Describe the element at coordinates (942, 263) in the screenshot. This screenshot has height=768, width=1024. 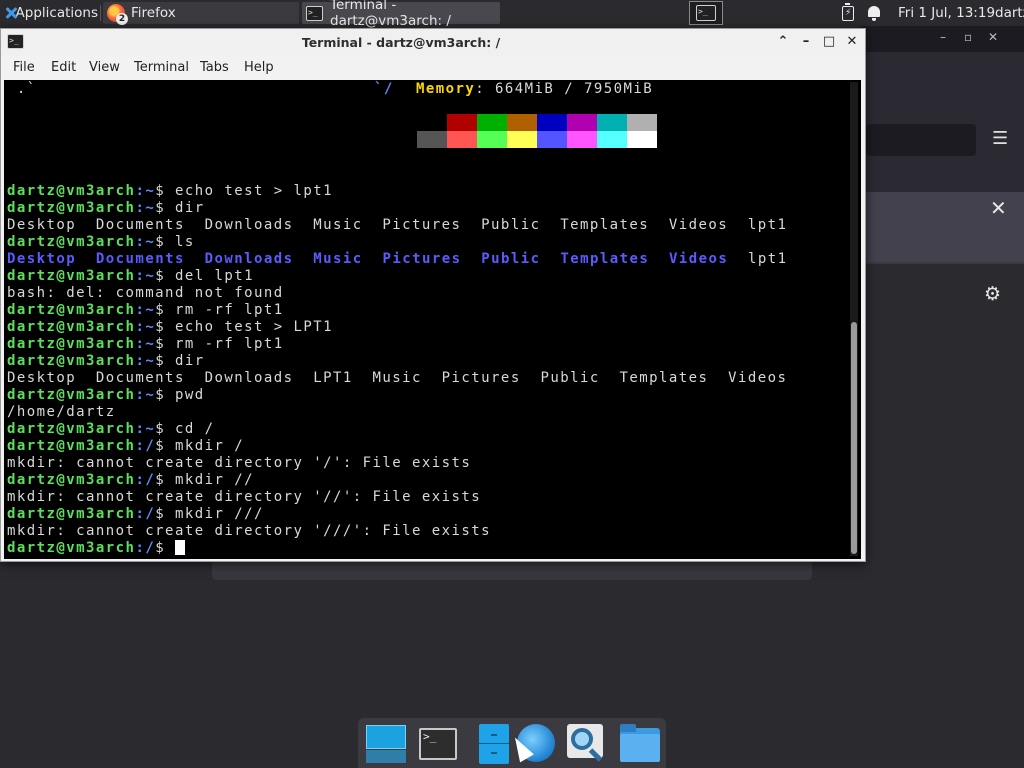
I see `divider` at that location.